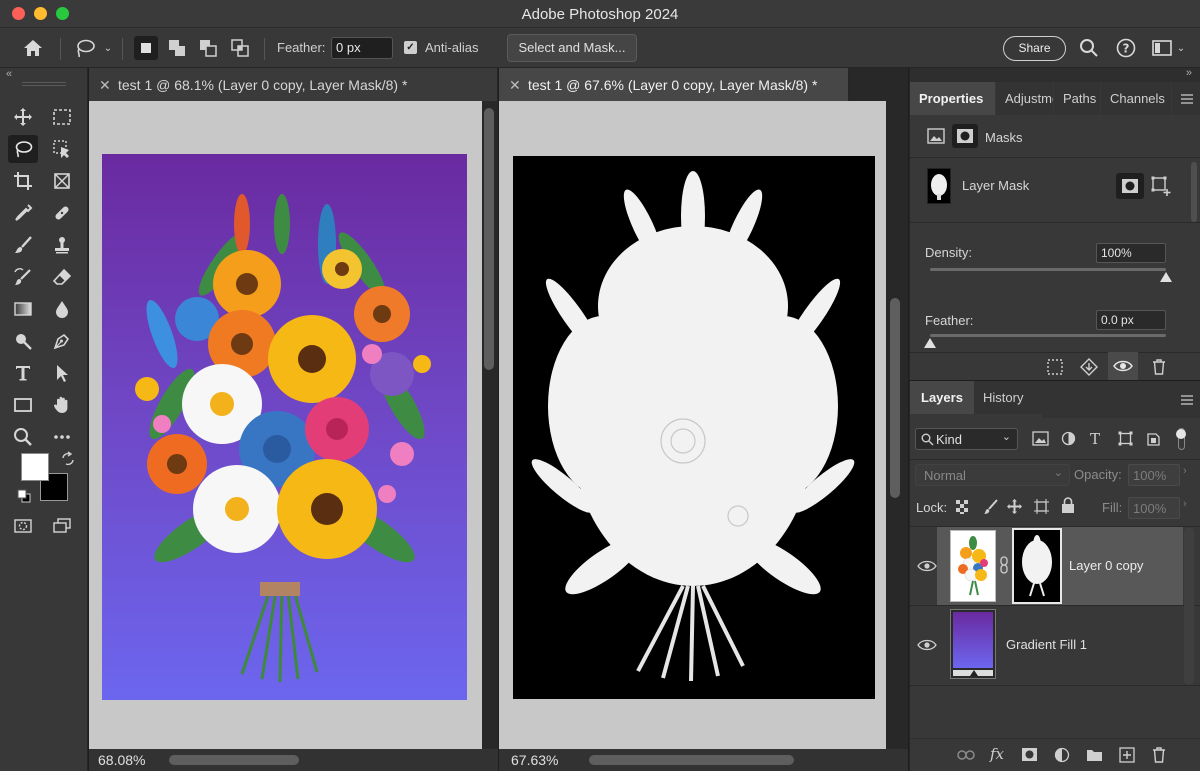 Image resolution: width=1200 pixels, height=771 pixels. Describe the element at coordinates (62, 277) in the screenshot. I see `eraser-tool-icon` at that location.